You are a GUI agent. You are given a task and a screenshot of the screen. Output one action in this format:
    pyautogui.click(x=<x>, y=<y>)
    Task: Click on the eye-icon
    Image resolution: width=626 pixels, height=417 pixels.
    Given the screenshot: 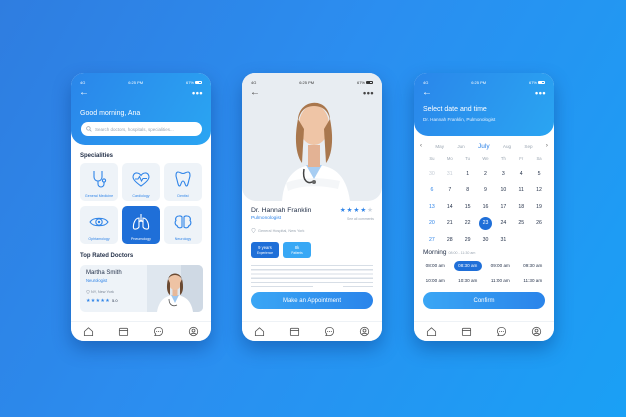 What is the action you would take?
    pyautogui.click(x=99, y=222)
    